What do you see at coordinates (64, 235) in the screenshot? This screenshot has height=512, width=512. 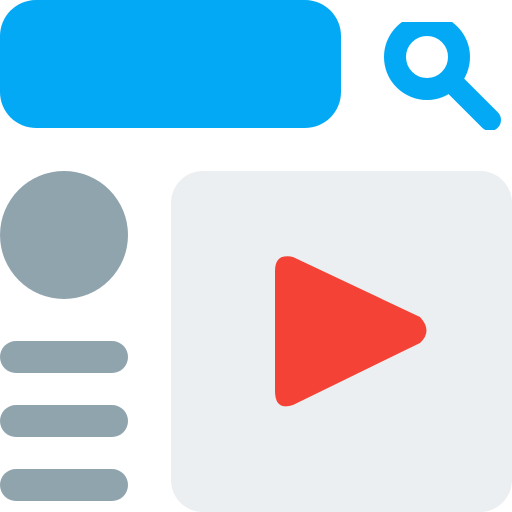 I see `channel-avatar` at bounding box center [64, 235].